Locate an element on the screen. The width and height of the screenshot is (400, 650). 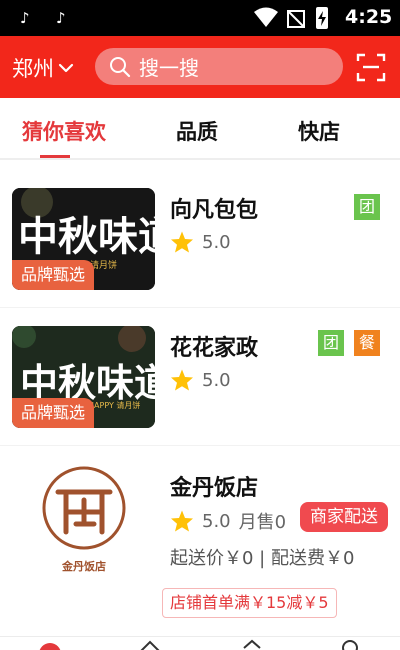
svg-text: 请月饼 is located at coordinates (103, 265).